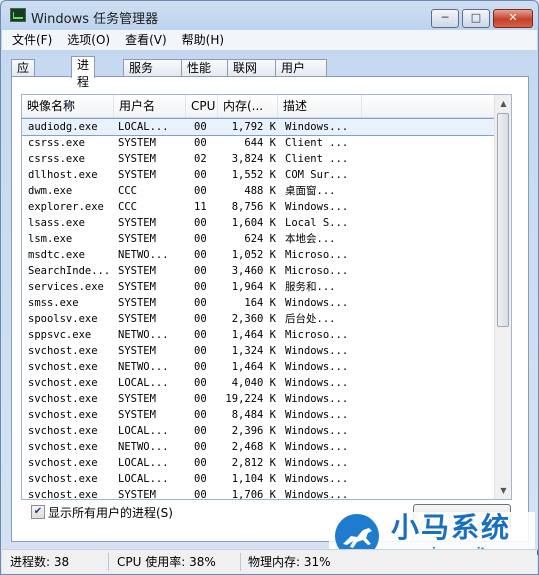 This screenshot has height=575, width=539. I want to click on process-memory: 1,324 K, so click(253, 351).